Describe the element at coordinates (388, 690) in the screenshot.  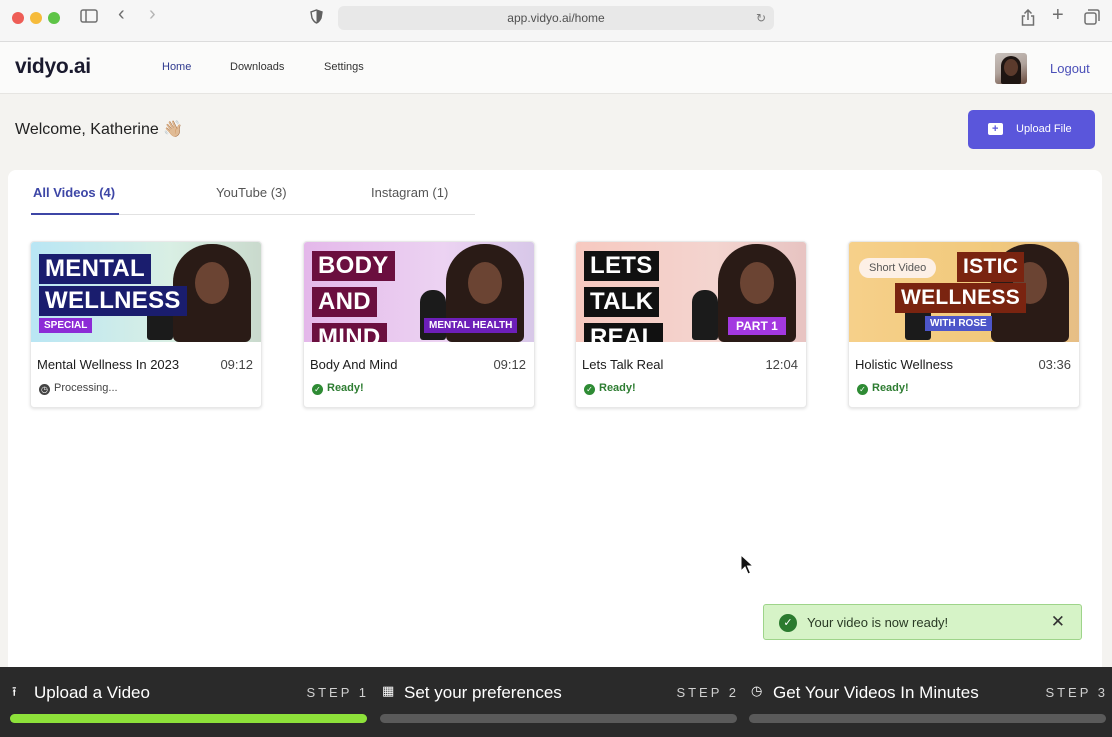
I see `grid-icon: ▦` at that location.